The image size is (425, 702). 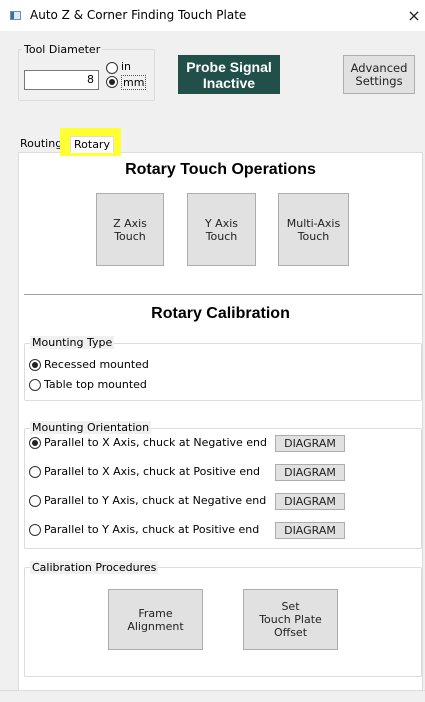 I want to click on mounting-orientation-label: Mounting Orientation, so click(x=91, y=427).